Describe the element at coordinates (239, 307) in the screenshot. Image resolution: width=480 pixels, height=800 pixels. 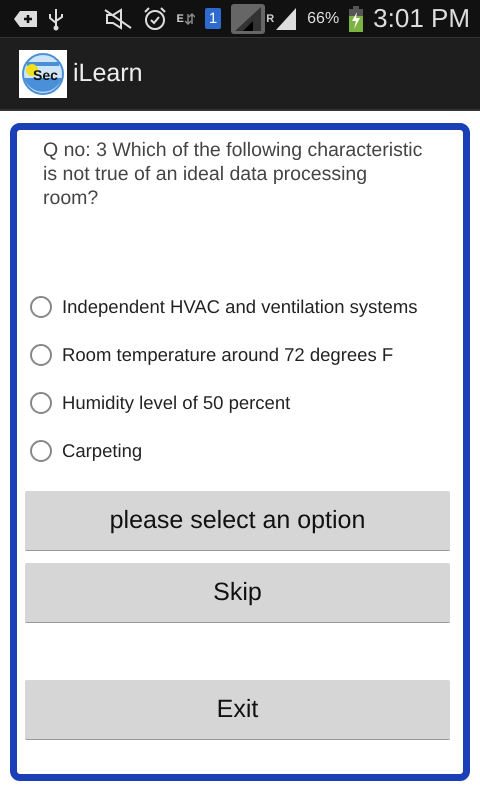
I see `answer-option: Independent HVAC and ventilation systems` at that location.